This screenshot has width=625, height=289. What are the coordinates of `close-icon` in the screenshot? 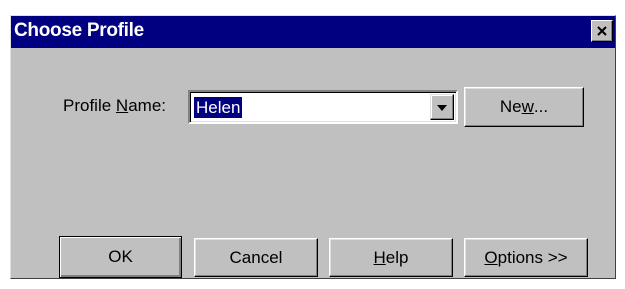 It's located at (602, 31).